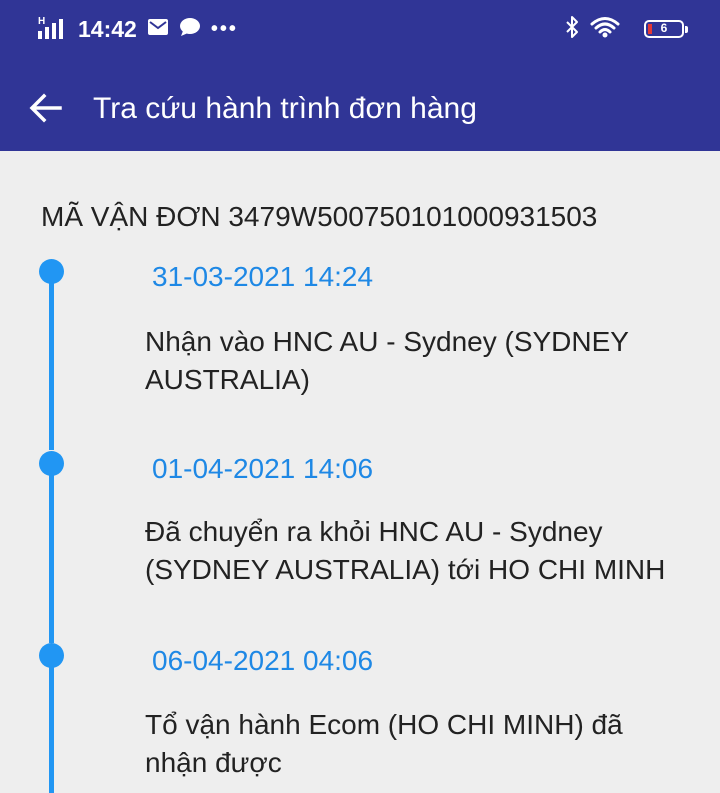  What do you see at coordinates (190, 29) in the screenshot?
I see `chat-icon` at bounding box center [190, 29].